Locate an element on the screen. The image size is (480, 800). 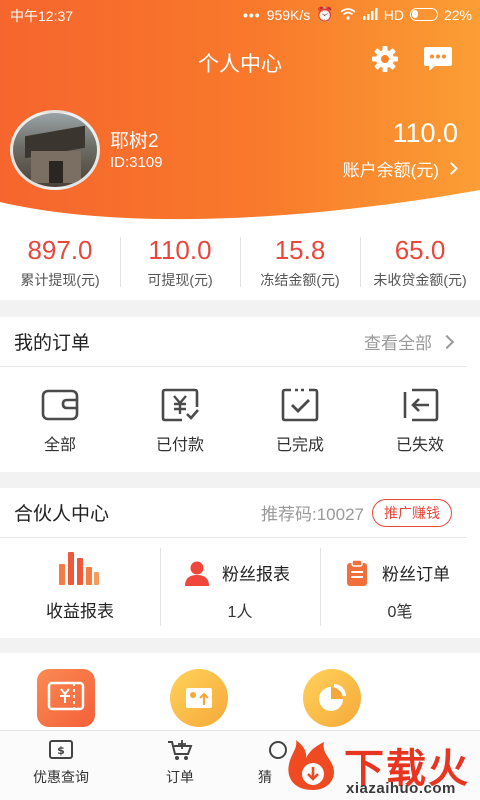
view-all-orders-link: 查看全部 is located at coordinates (409, 341).